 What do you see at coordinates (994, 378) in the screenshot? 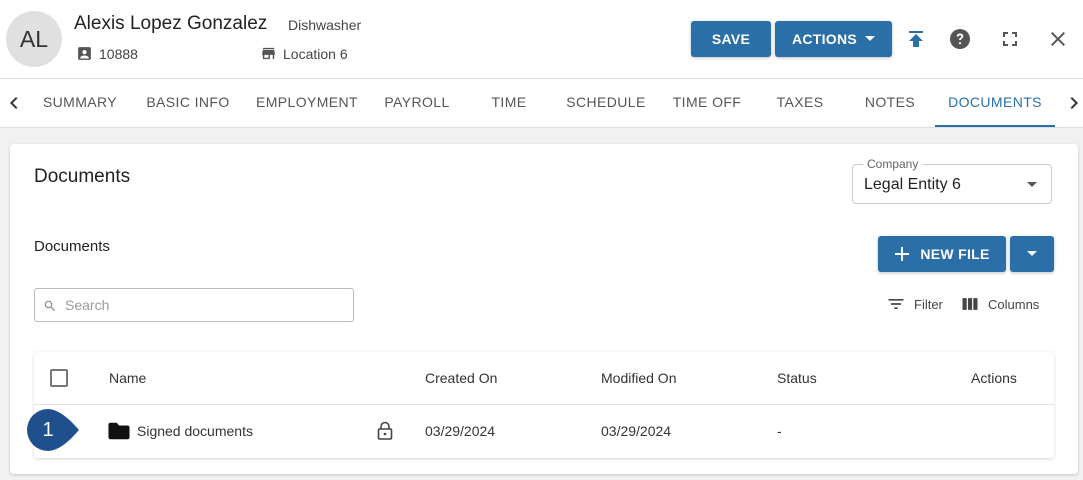
I see `column-header-actions: Actions` at bounding box center [994, 378].